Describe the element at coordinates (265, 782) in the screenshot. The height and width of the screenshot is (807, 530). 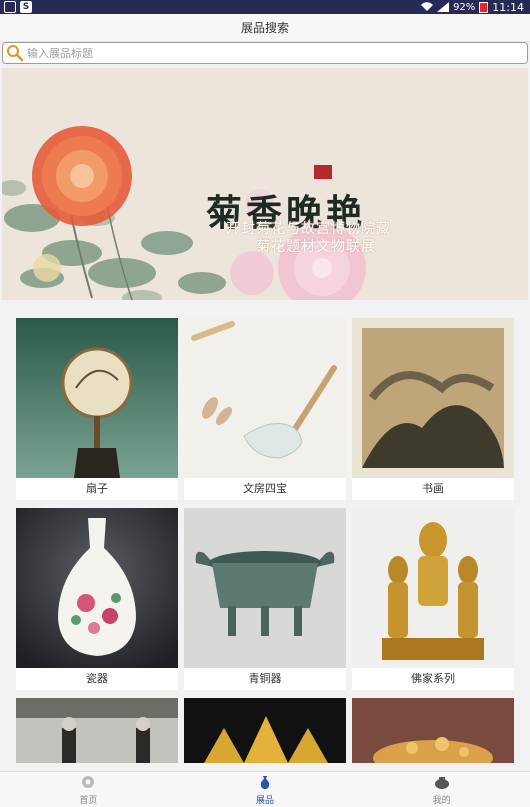
I see `exhibits-icon` at that location.